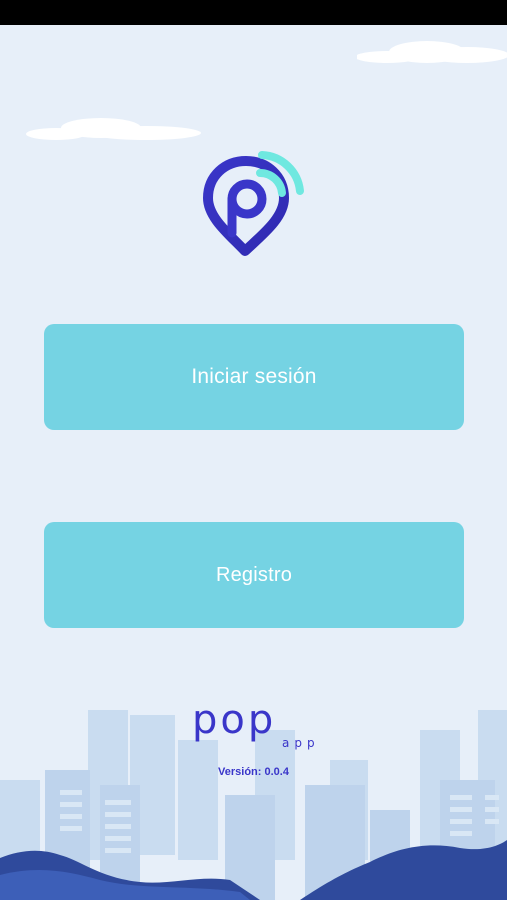 The image size is (507, 900). I want to click on brand-suffix: app, so click(301, 743).